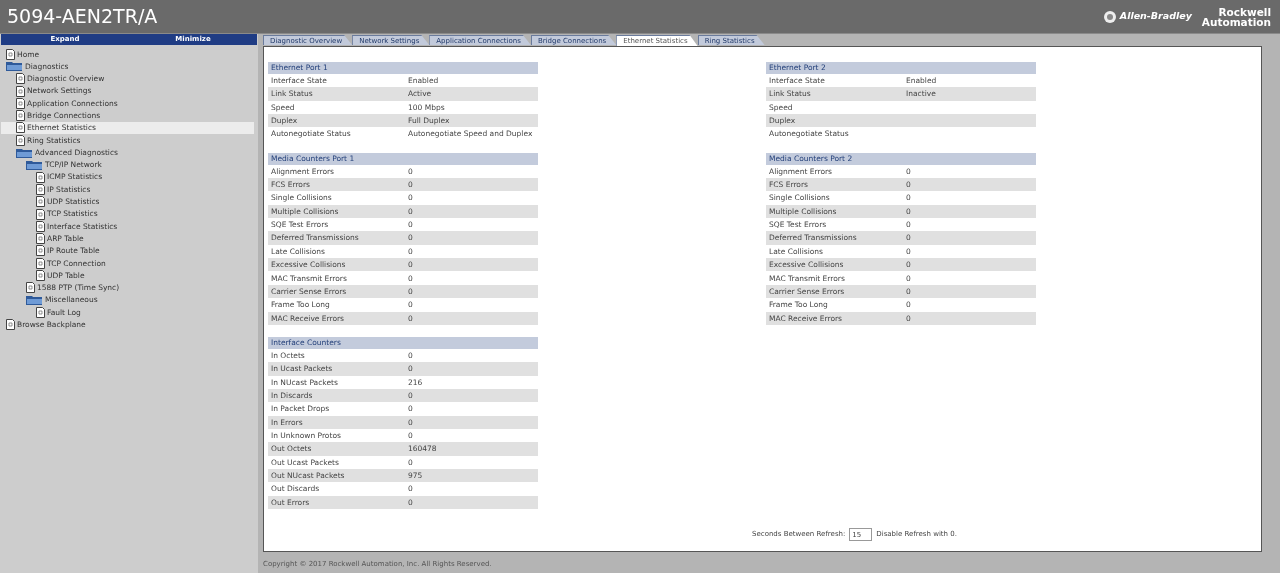 This screenshot has height=573, width=1280. What do you see at coordinates (1109, 16) in the screenshot?
I see `logo-icon` at bounding box center [1109, 16].